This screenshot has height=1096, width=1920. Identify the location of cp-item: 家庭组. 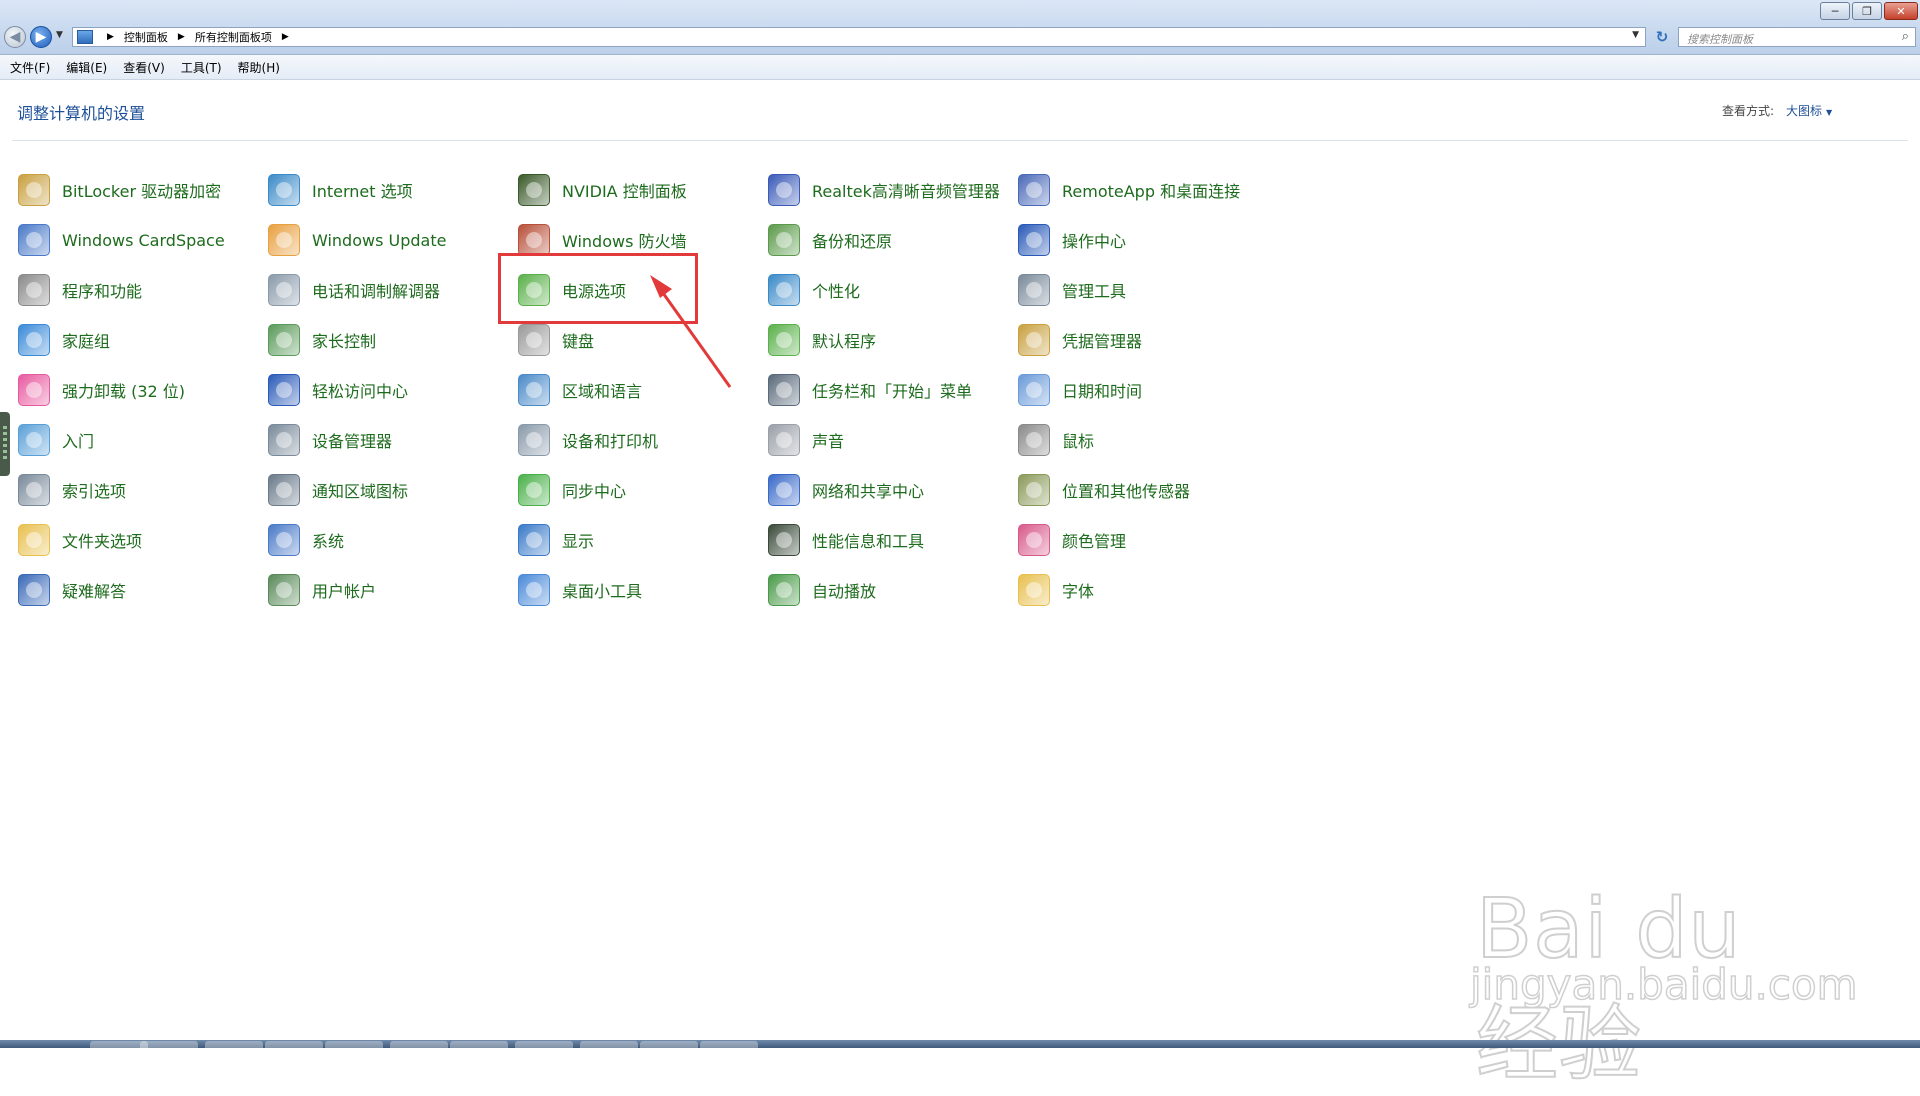
(138, 340).